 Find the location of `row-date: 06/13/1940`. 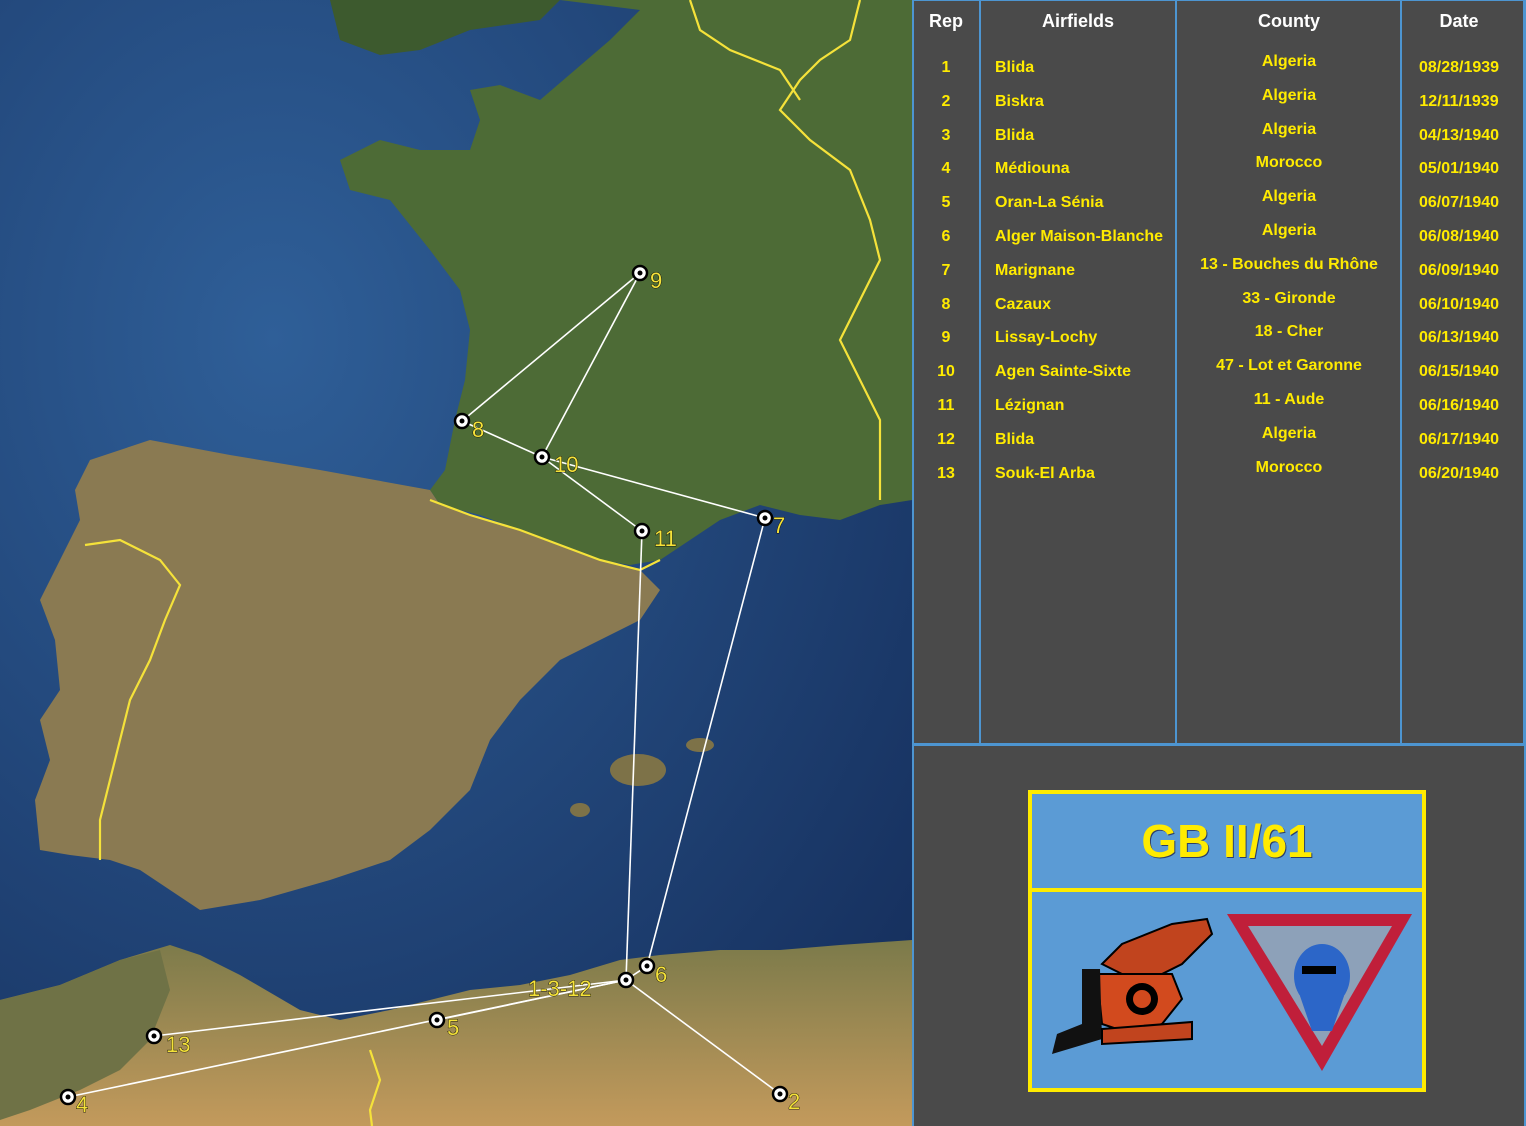

row-date: 06/13/1940 is located at coordinates (1459, 337).